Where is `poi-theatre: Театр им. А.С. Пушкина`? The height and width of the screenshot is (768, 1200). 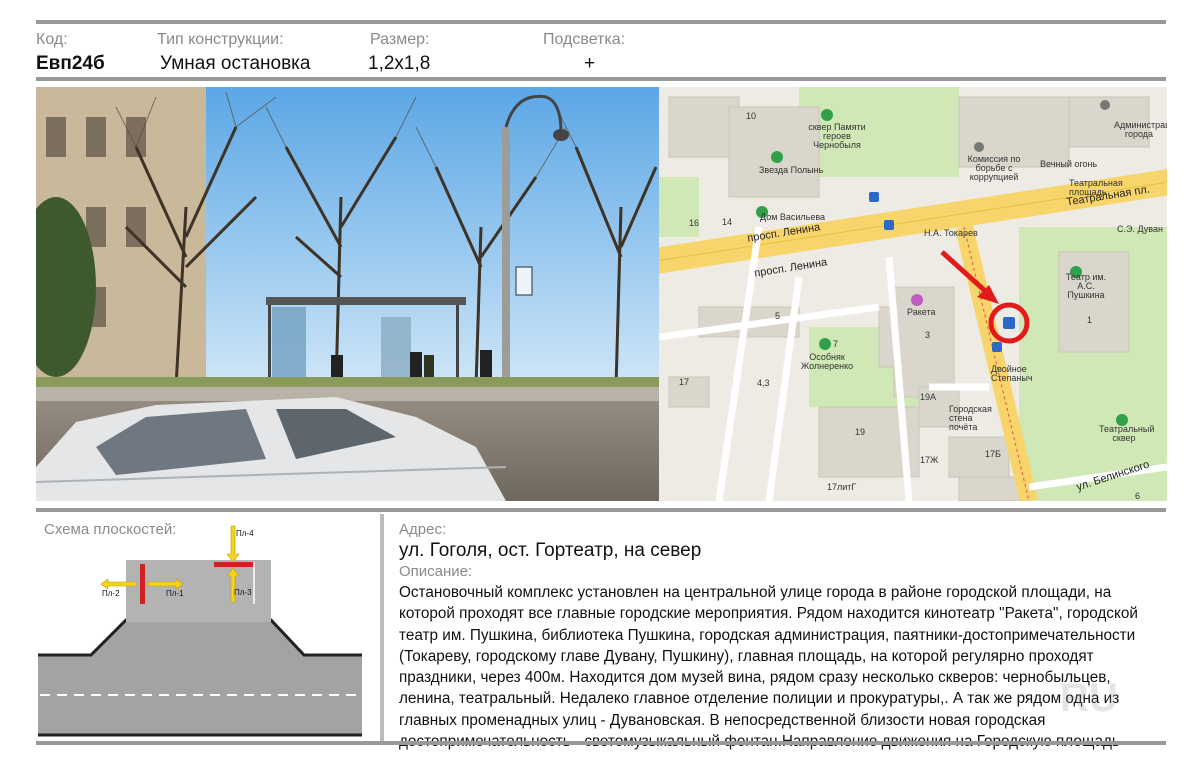 poi-theatre: Театр им. А.С. Пушкина is located at coordinates (1086, 286).